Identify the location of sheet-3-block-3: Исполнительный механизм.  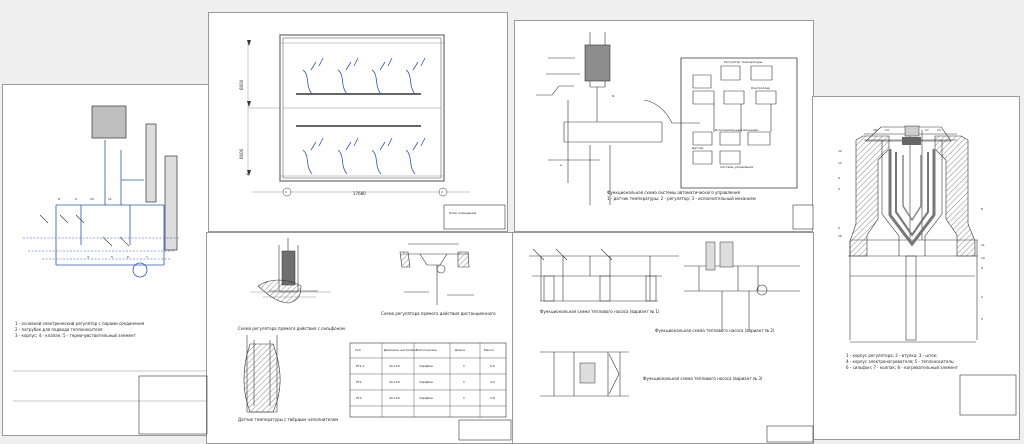
(737, 130).